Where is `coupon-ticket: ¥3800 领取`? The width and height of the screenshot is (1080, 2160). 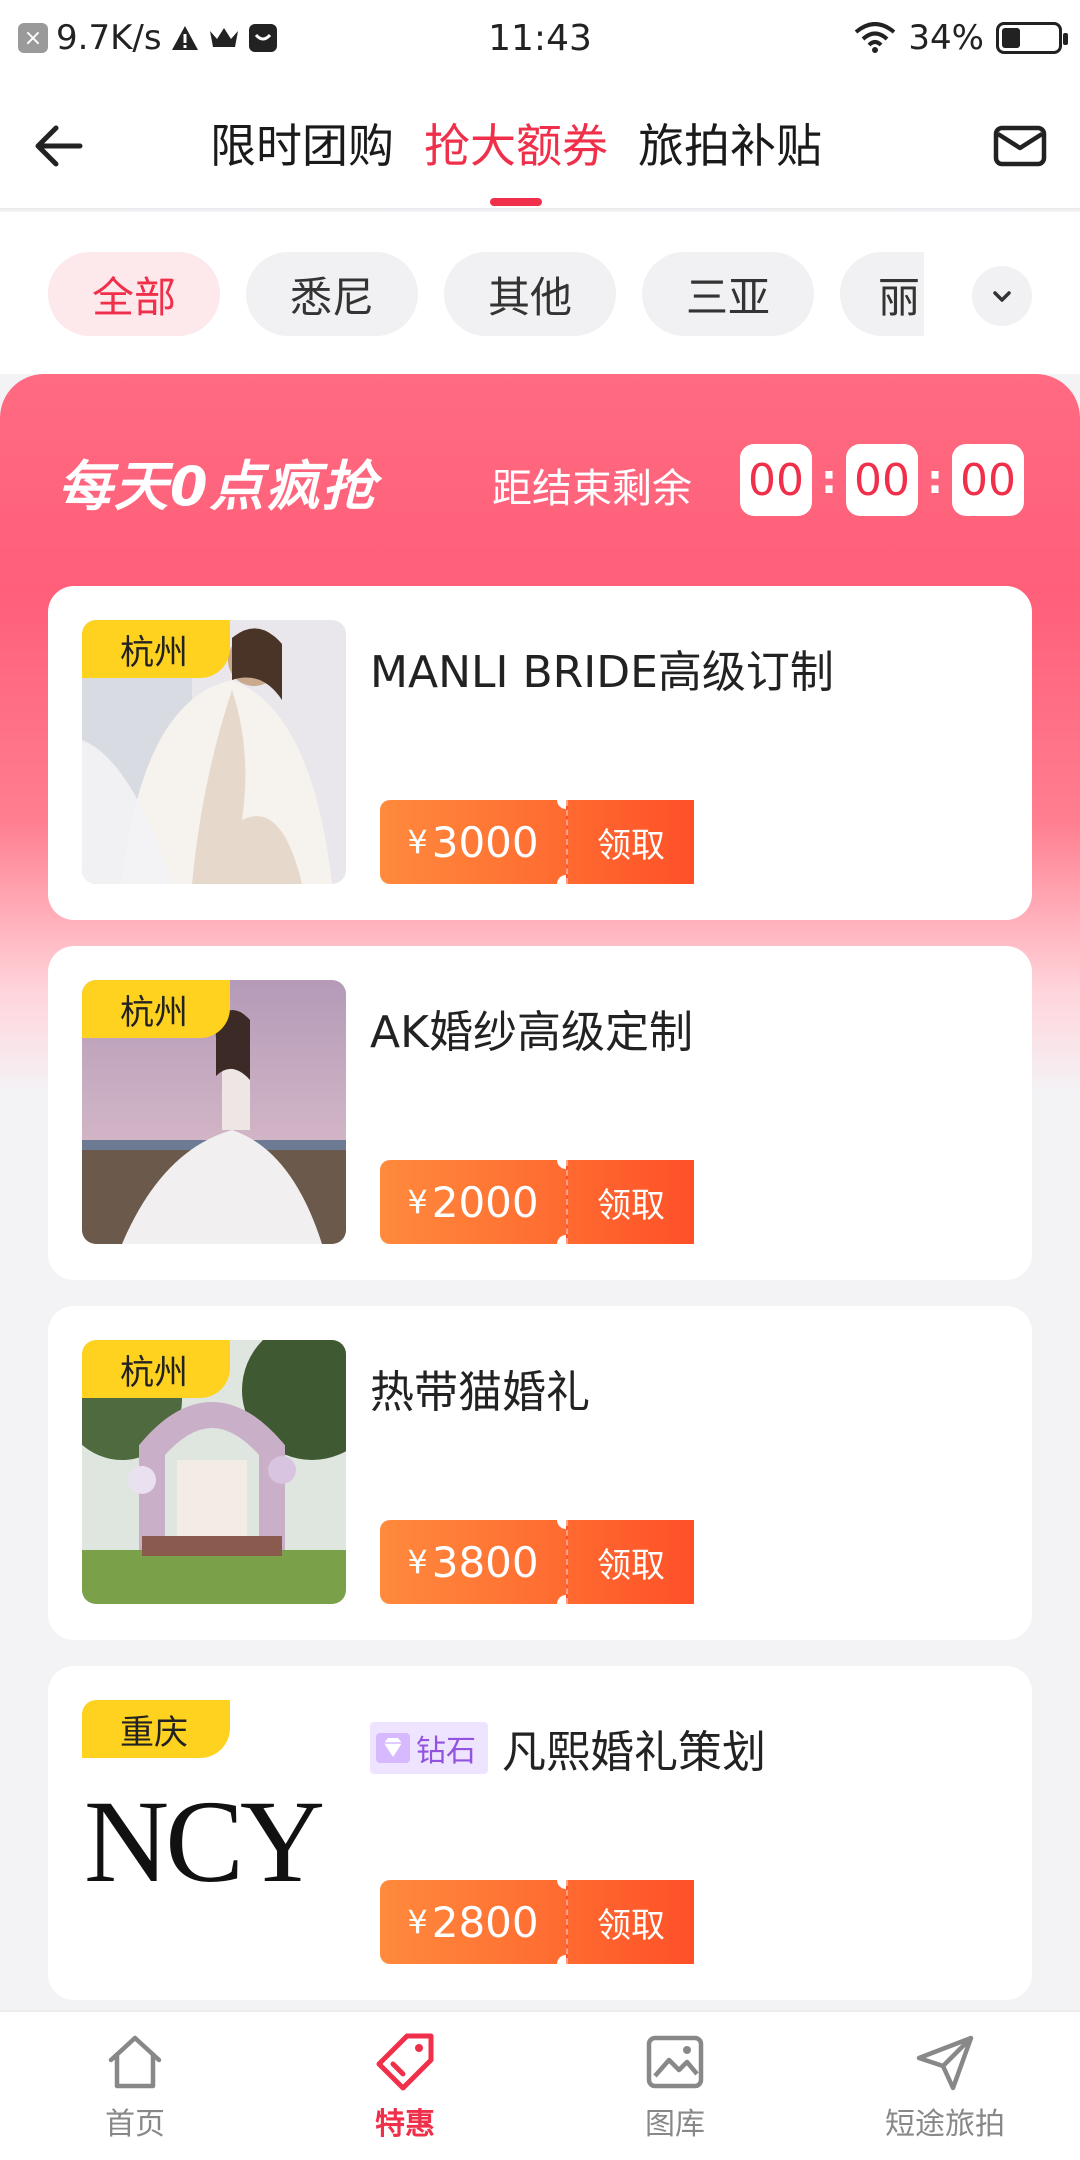 coupon-ticket: ¥3800 领取 is located at coordinates (540, 1562).